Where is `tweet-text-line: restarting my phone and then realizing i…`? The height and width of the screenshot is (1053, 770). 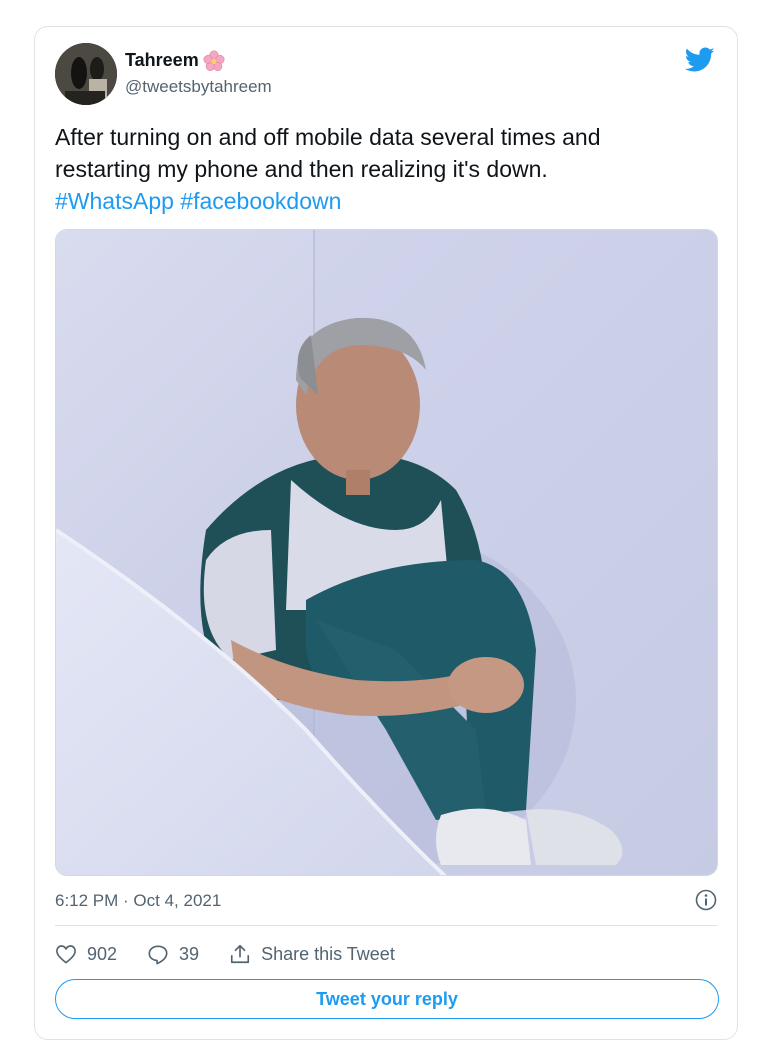 tweet-text-line: restarting my phone and then realizing i… is located at coordinates (301, 169).